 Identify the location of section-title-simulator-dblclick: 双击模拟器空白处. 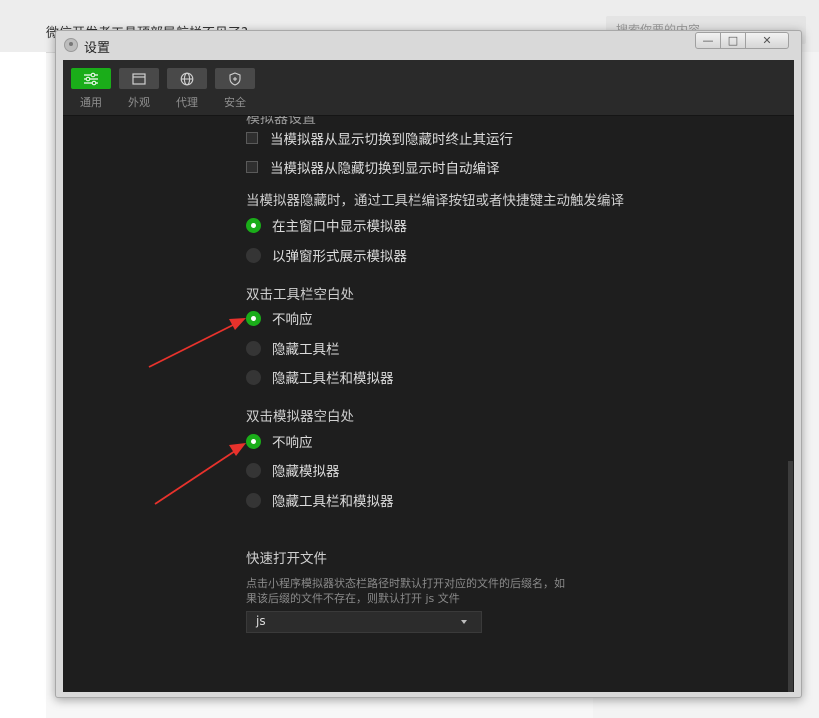
(300, 417).